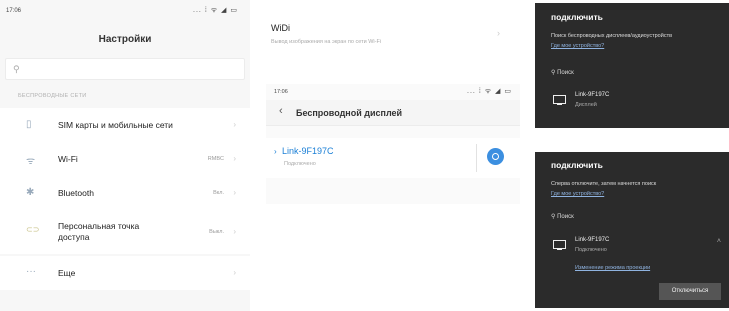 This screenshot has height=311, width=729. What do you see at coordinates (604, 184) in the screenshot?
I see `flyout-description: Сперва отключите, затем начнется поиск` at bounding box center [604, 184].